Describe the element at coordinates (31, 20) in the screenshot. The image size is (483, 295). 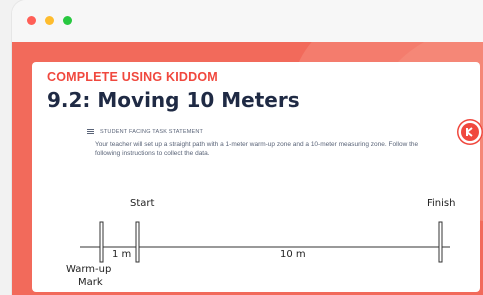
I see `close-window-button` at that location.